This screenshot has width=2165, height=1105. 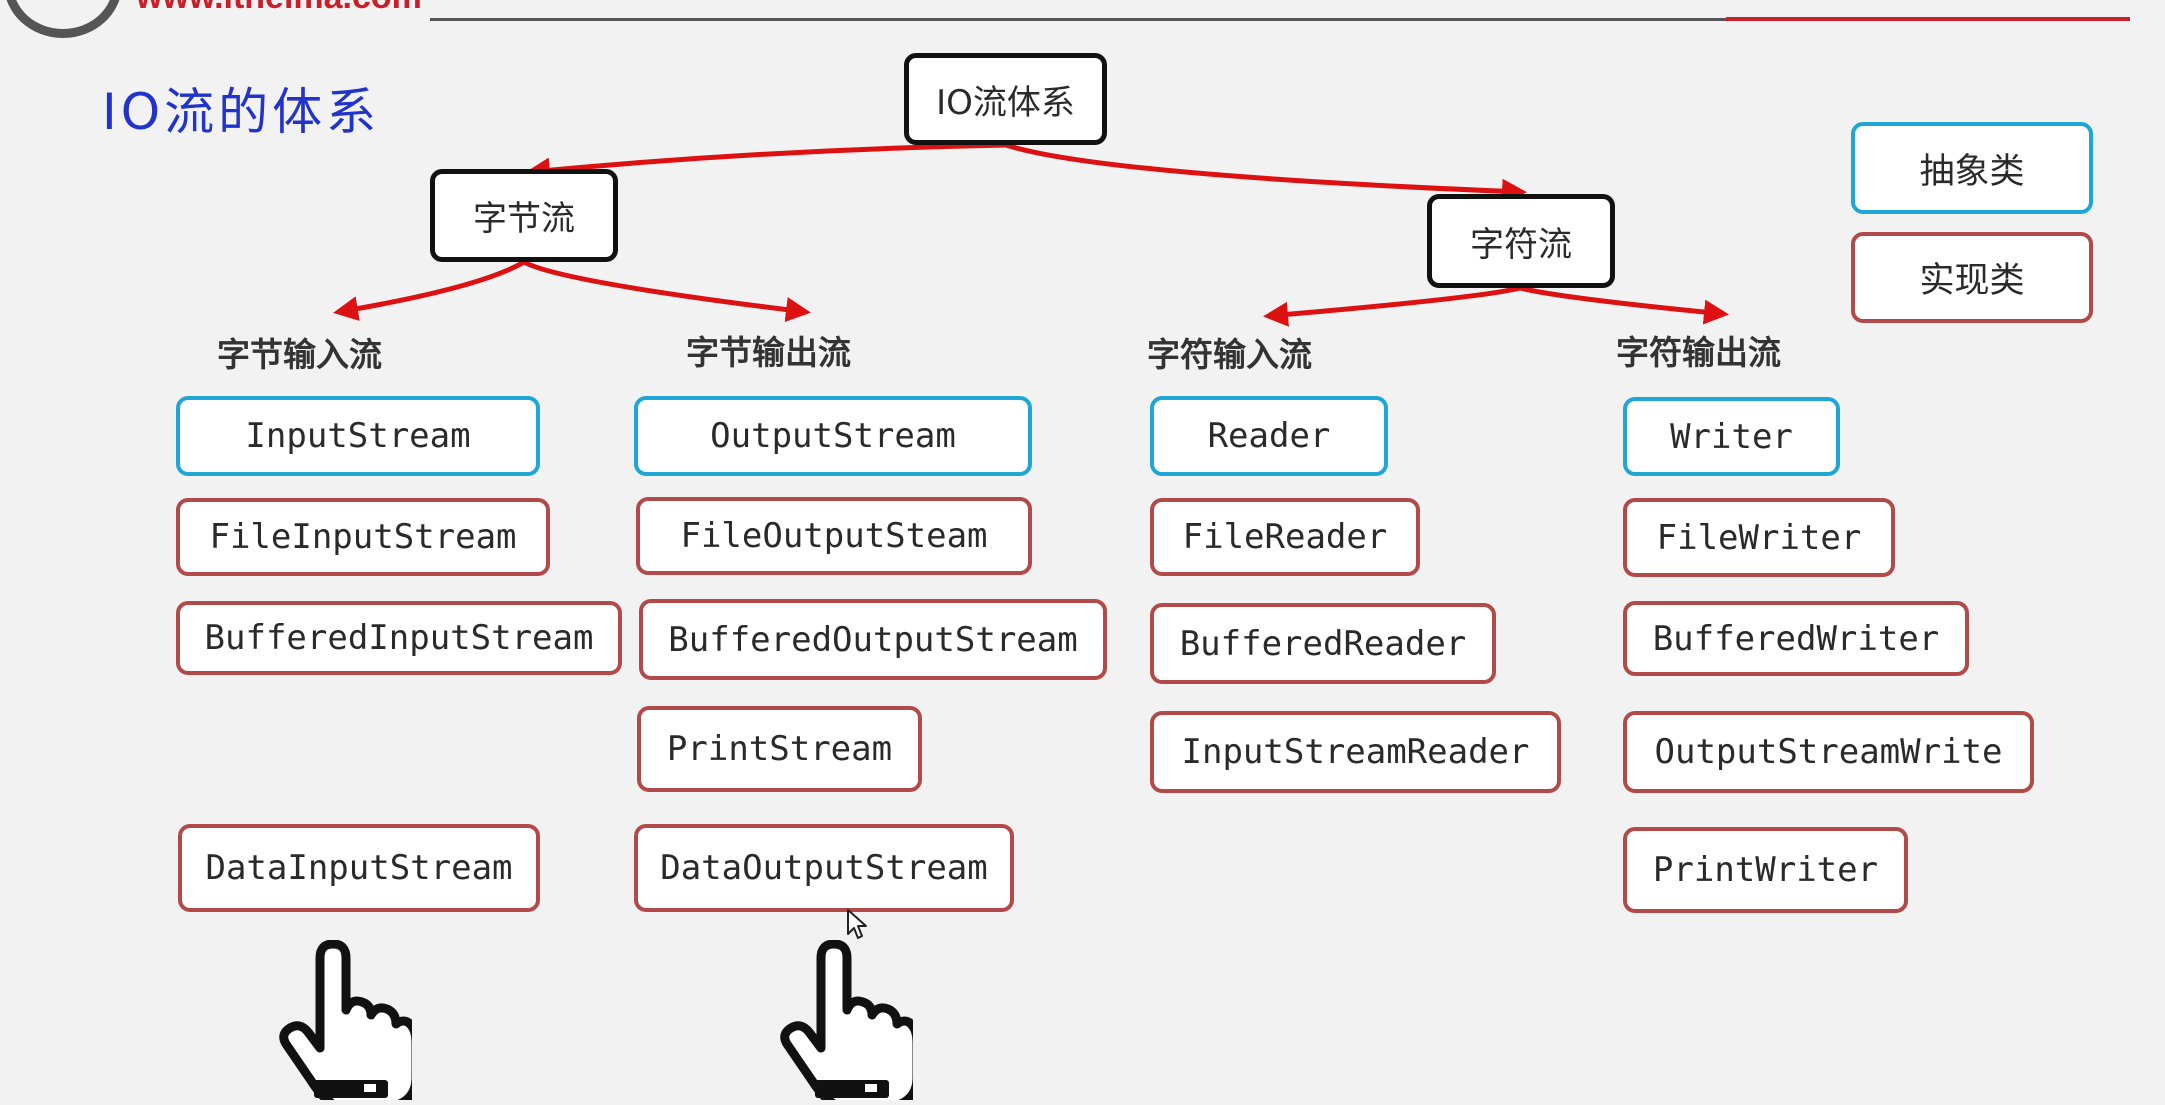 I want to click on class-box-abstract: OutputStream, so click(x=833, y=436).